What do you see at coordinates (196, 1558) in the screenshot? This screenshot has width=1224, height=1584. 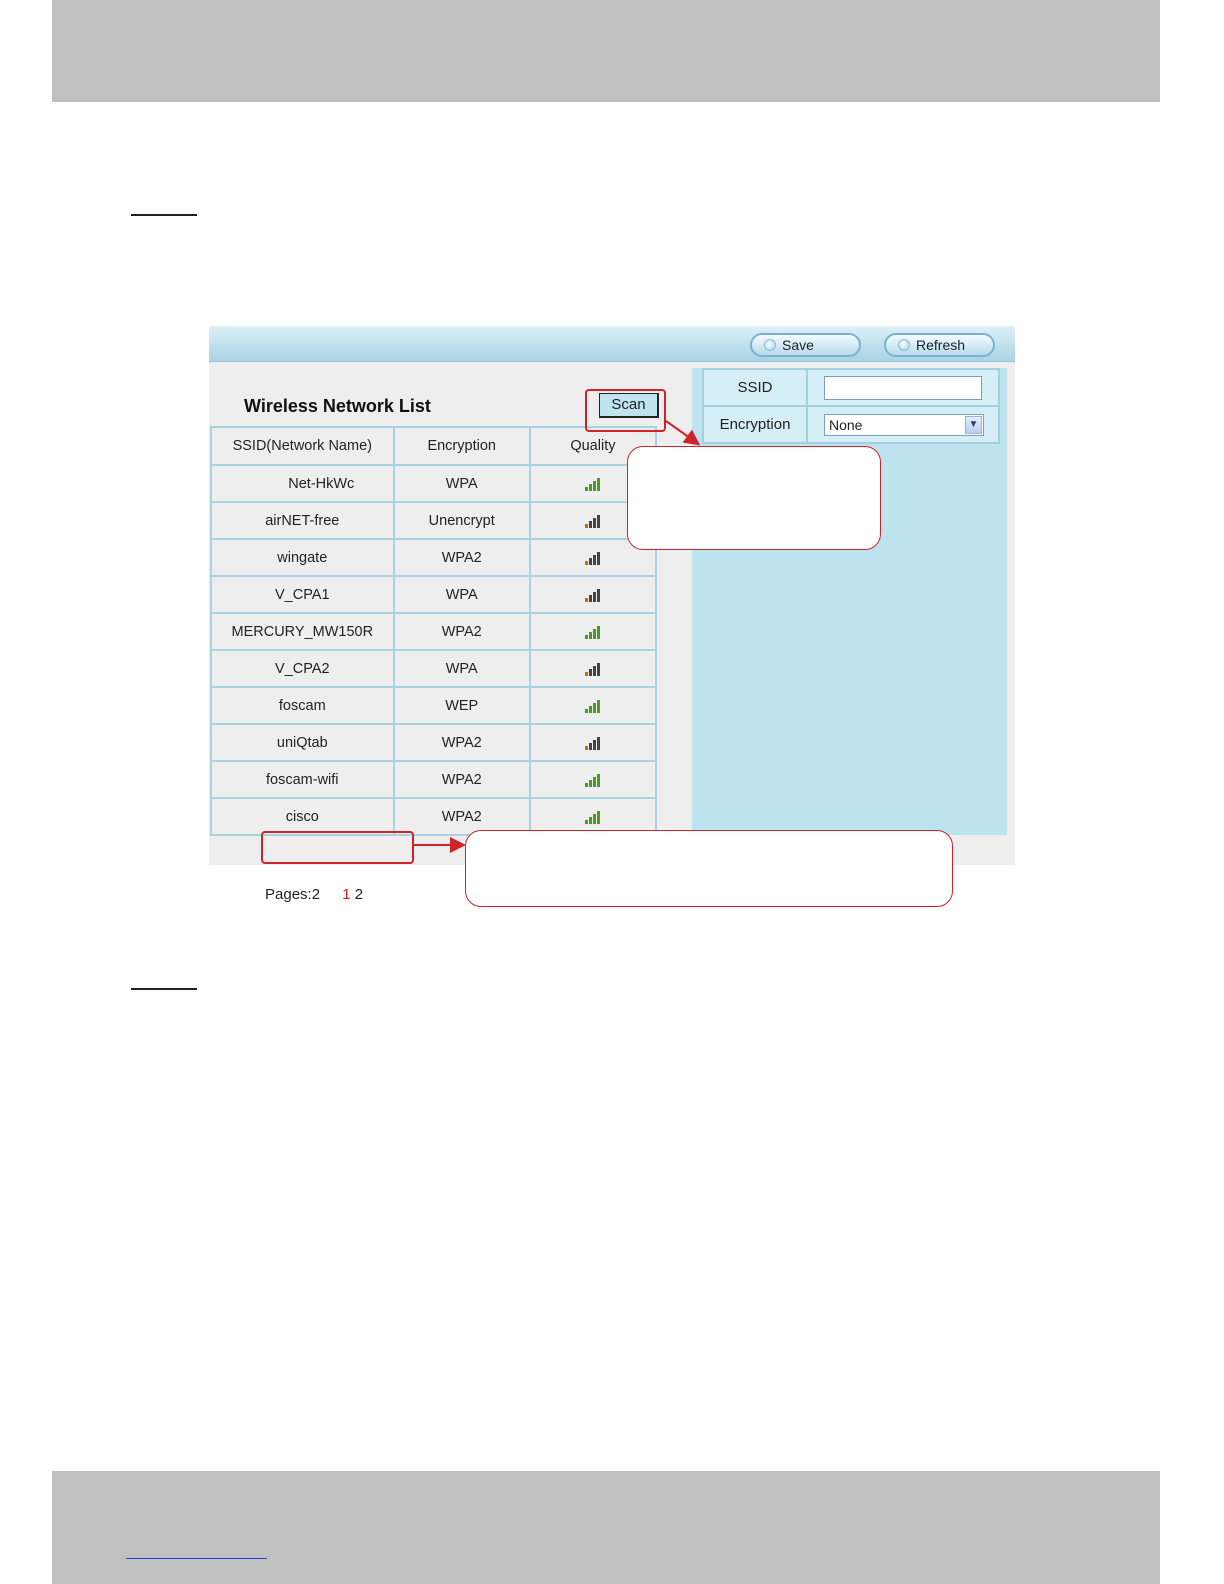 I see `footer-link-underline` at bounding box center [196, 1558].